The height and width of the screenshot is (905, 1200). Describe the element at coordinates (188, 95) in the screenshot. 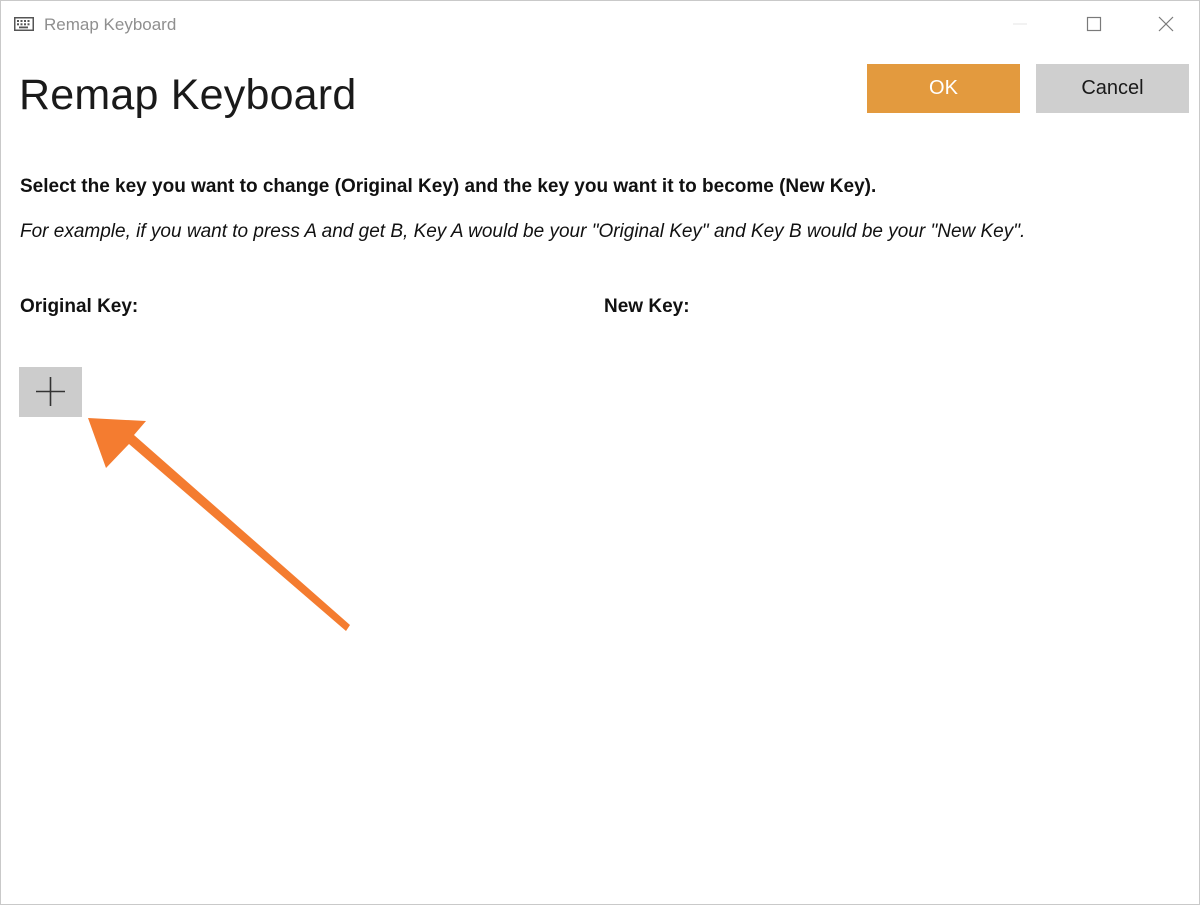

I see `page-title: Remap Keyboard` at that location.